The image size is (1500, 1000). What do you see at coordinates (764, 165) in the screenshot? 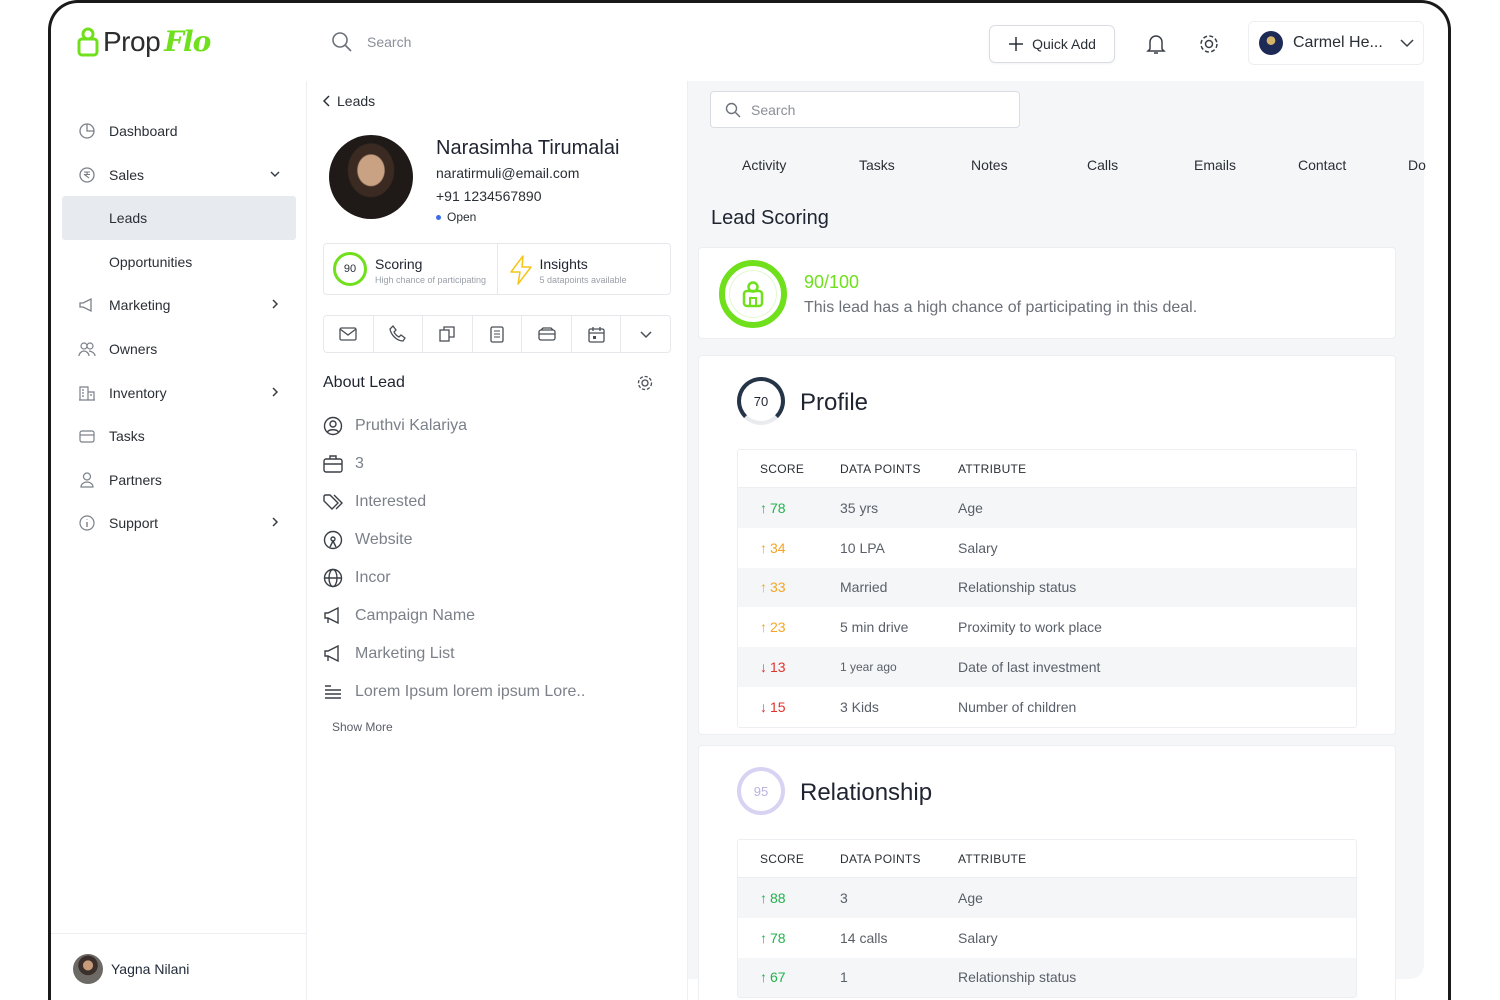
I see `tab-activity: Activity` at bounding box center [764, 165].